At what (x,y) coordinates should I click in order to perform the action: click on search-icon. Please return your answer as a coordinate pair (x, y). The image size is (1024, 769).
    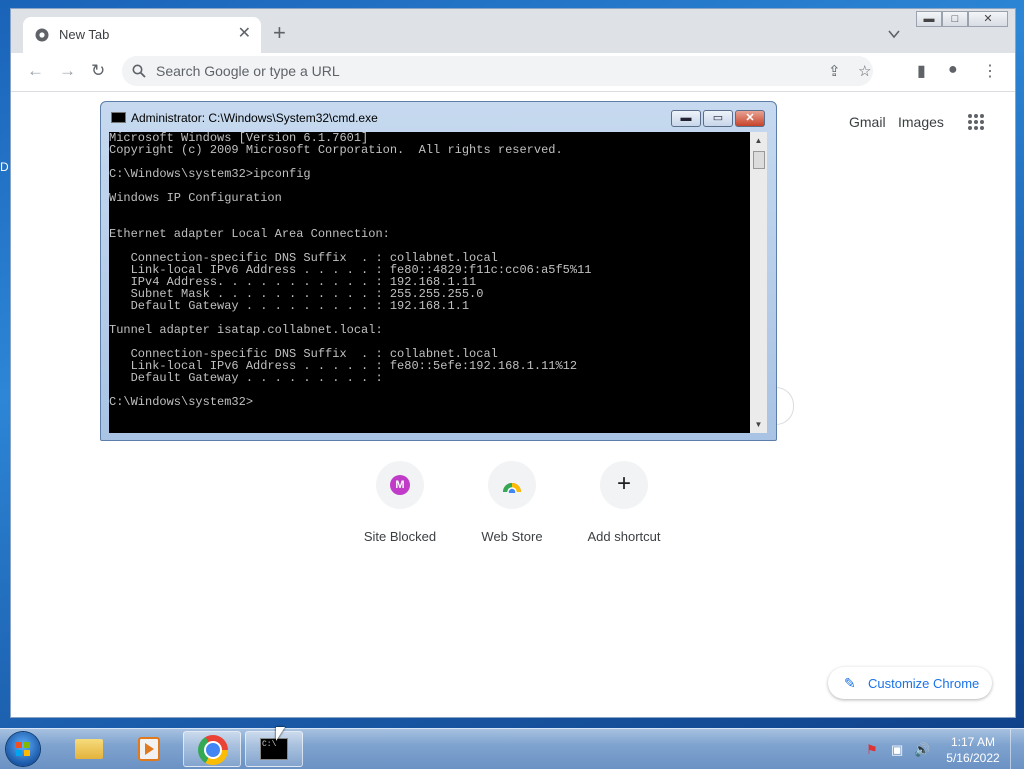
    Looking at the image, I should click on (139, 71).